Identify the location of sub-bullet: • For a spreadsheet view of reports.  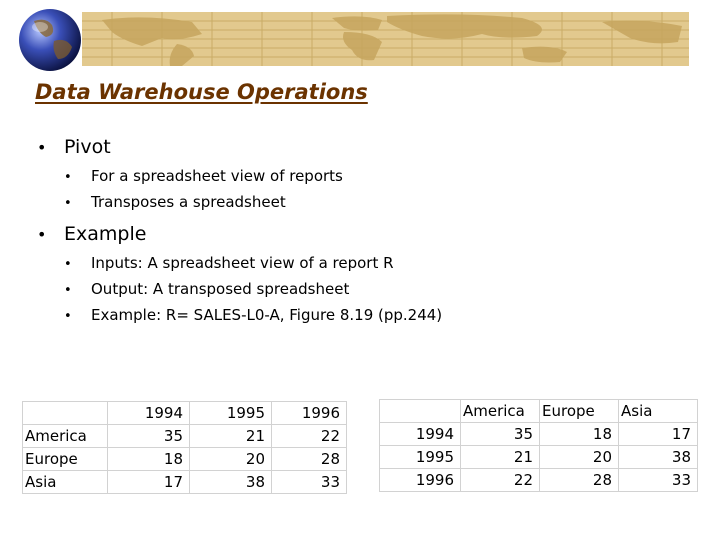
(362, 177).